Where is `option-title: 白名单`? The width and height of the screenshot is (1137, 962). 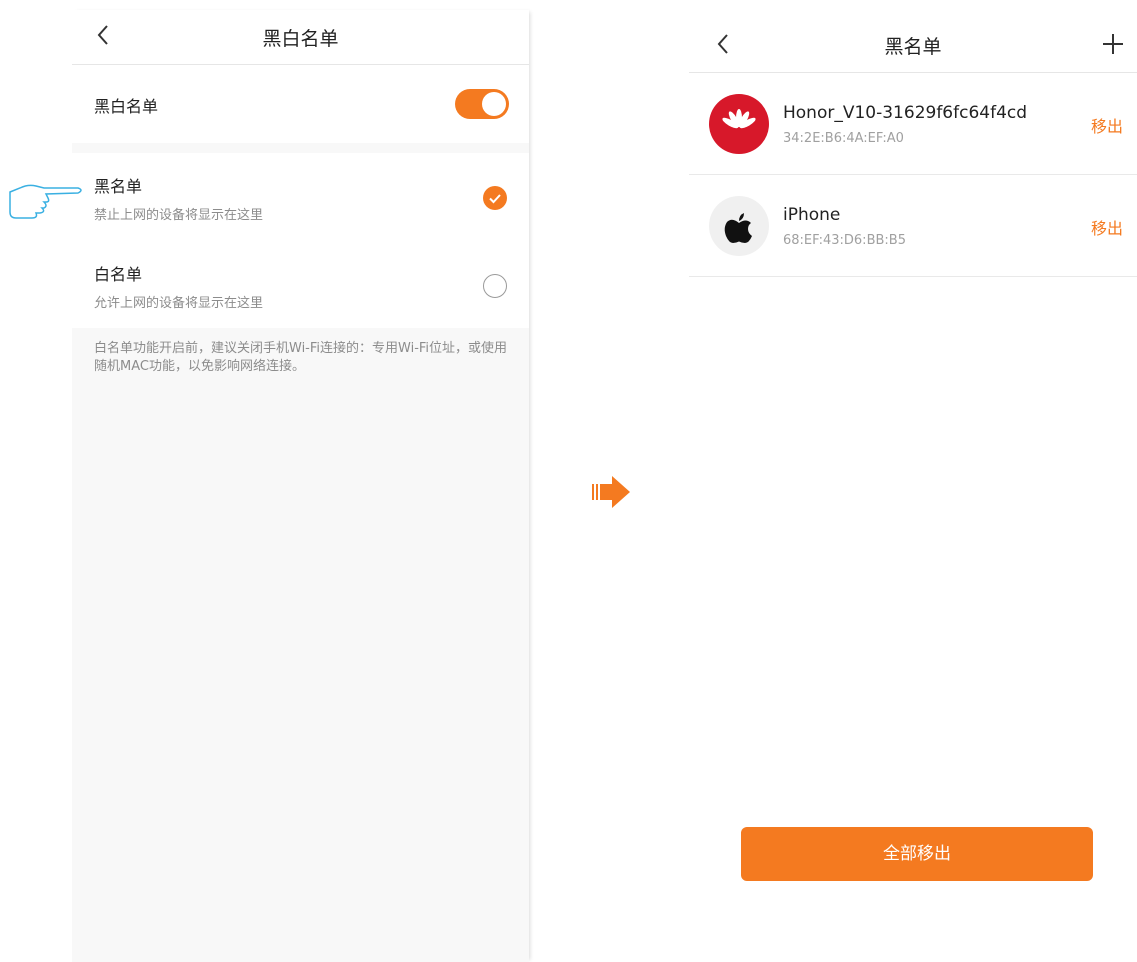
option-title: 白名单 is located at coordinates (118, 274).